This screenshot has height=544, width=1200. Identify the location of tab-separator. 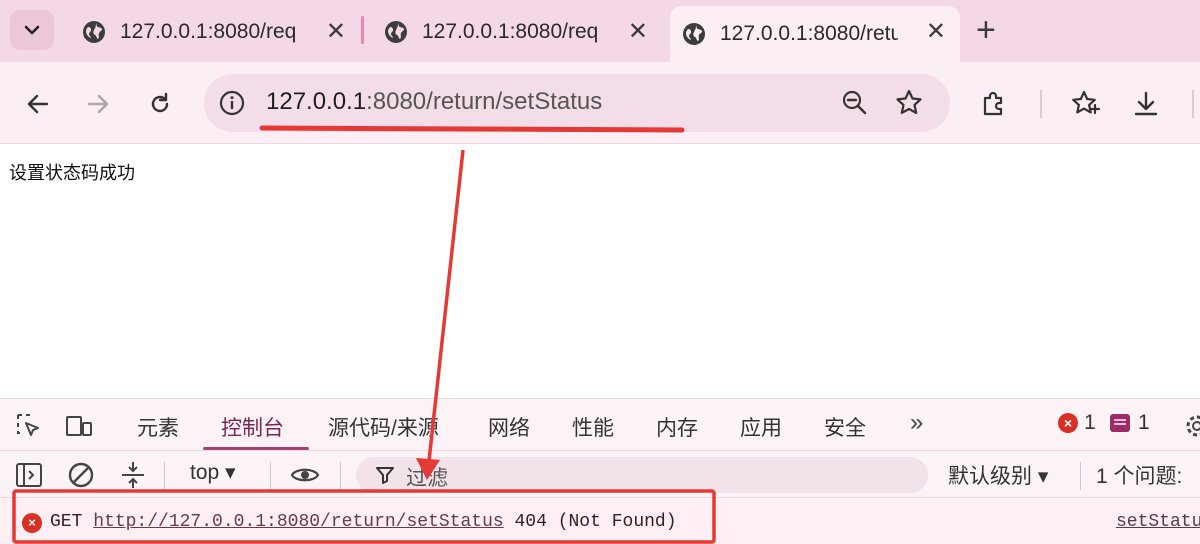
(362, 30).